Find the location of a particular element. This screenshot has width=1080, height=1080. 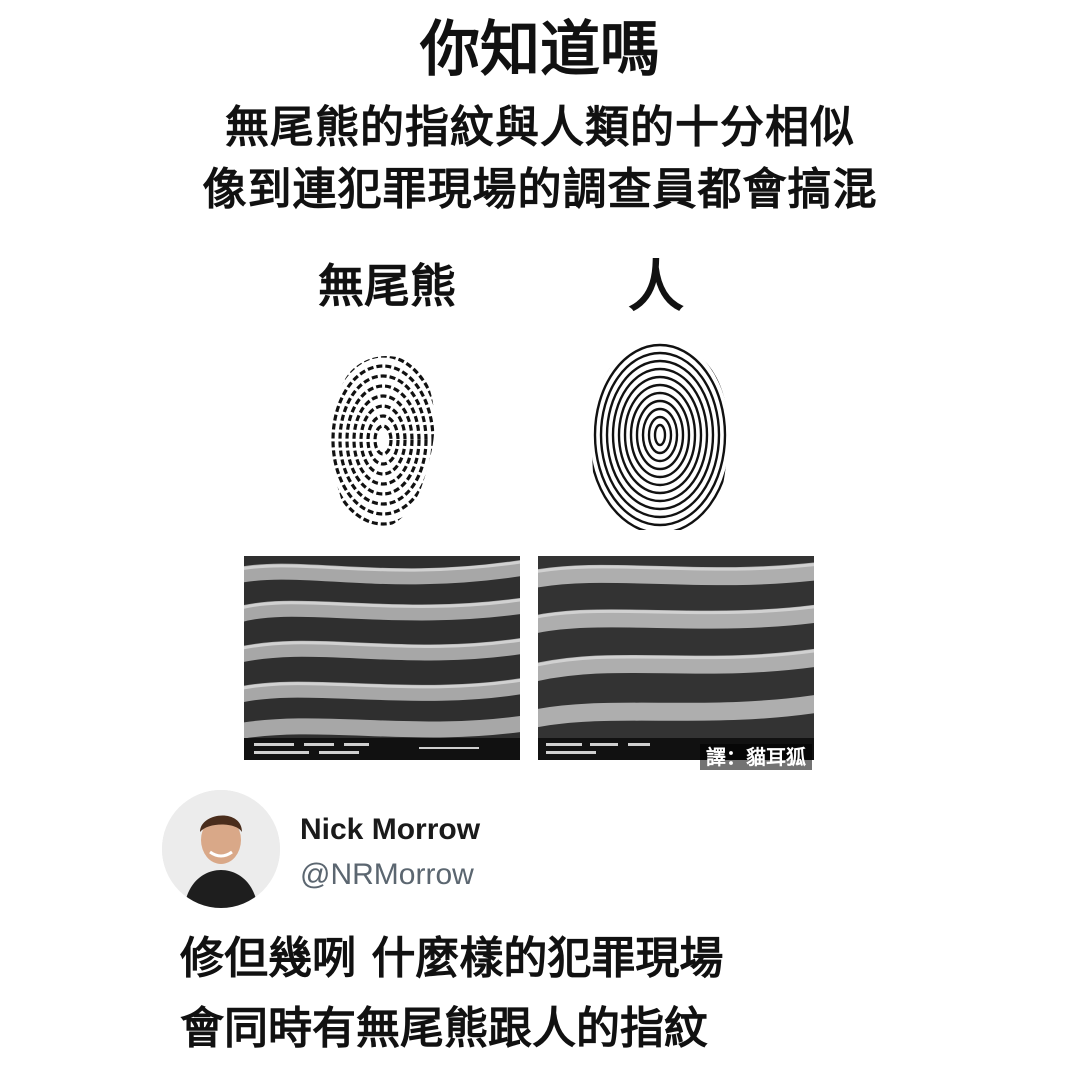

author-handle: @NRMorrow is located at coordinates (387, 875).